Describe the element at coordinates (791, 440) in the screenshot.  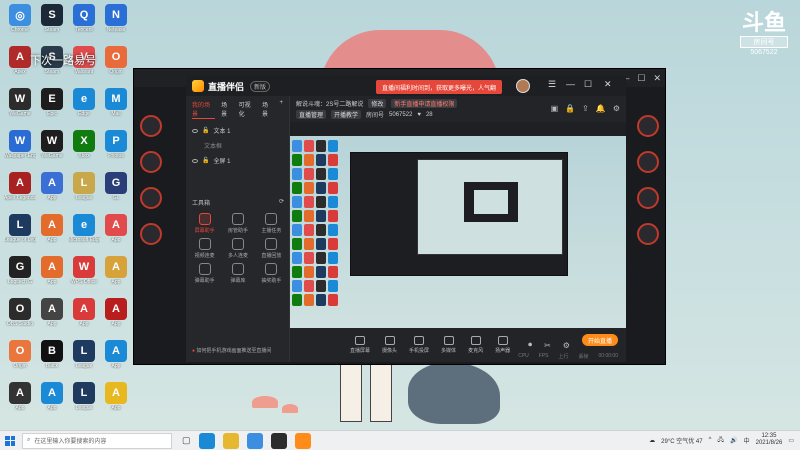
I see `notification-icon: ▭` at that location.